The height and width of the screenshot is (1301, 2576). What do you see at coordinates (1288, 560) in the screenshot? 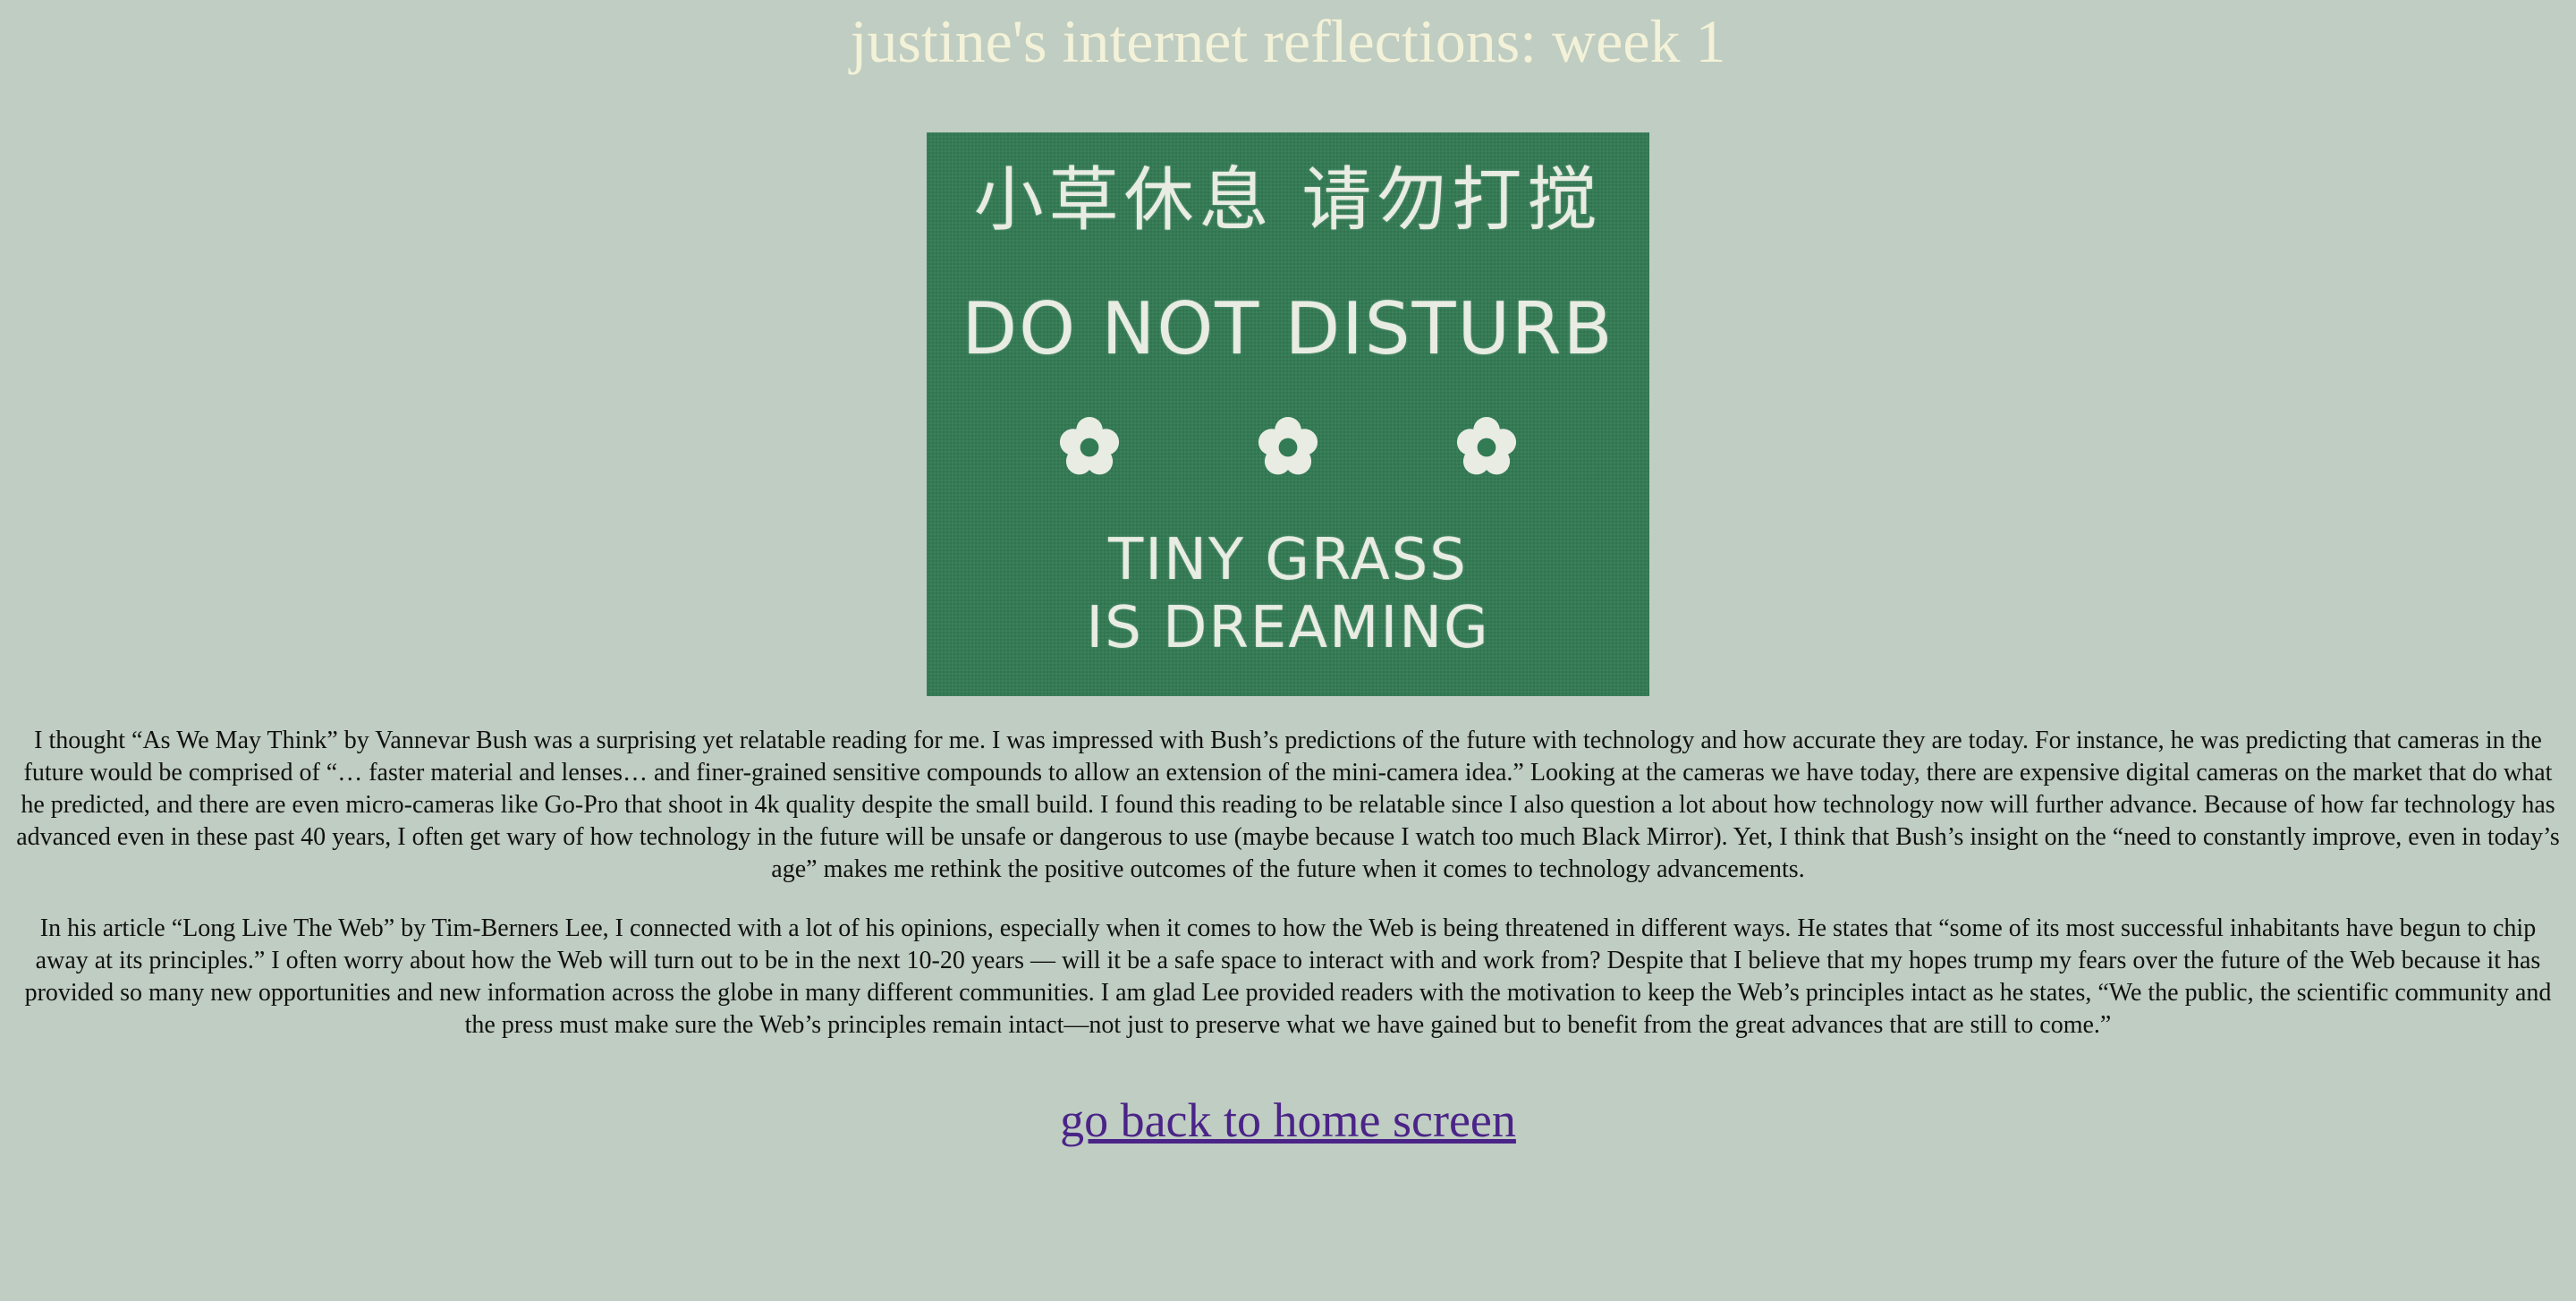
I see `hero-tiny-grass-text: TINY GRASS` at bounding box center [1288, 560].